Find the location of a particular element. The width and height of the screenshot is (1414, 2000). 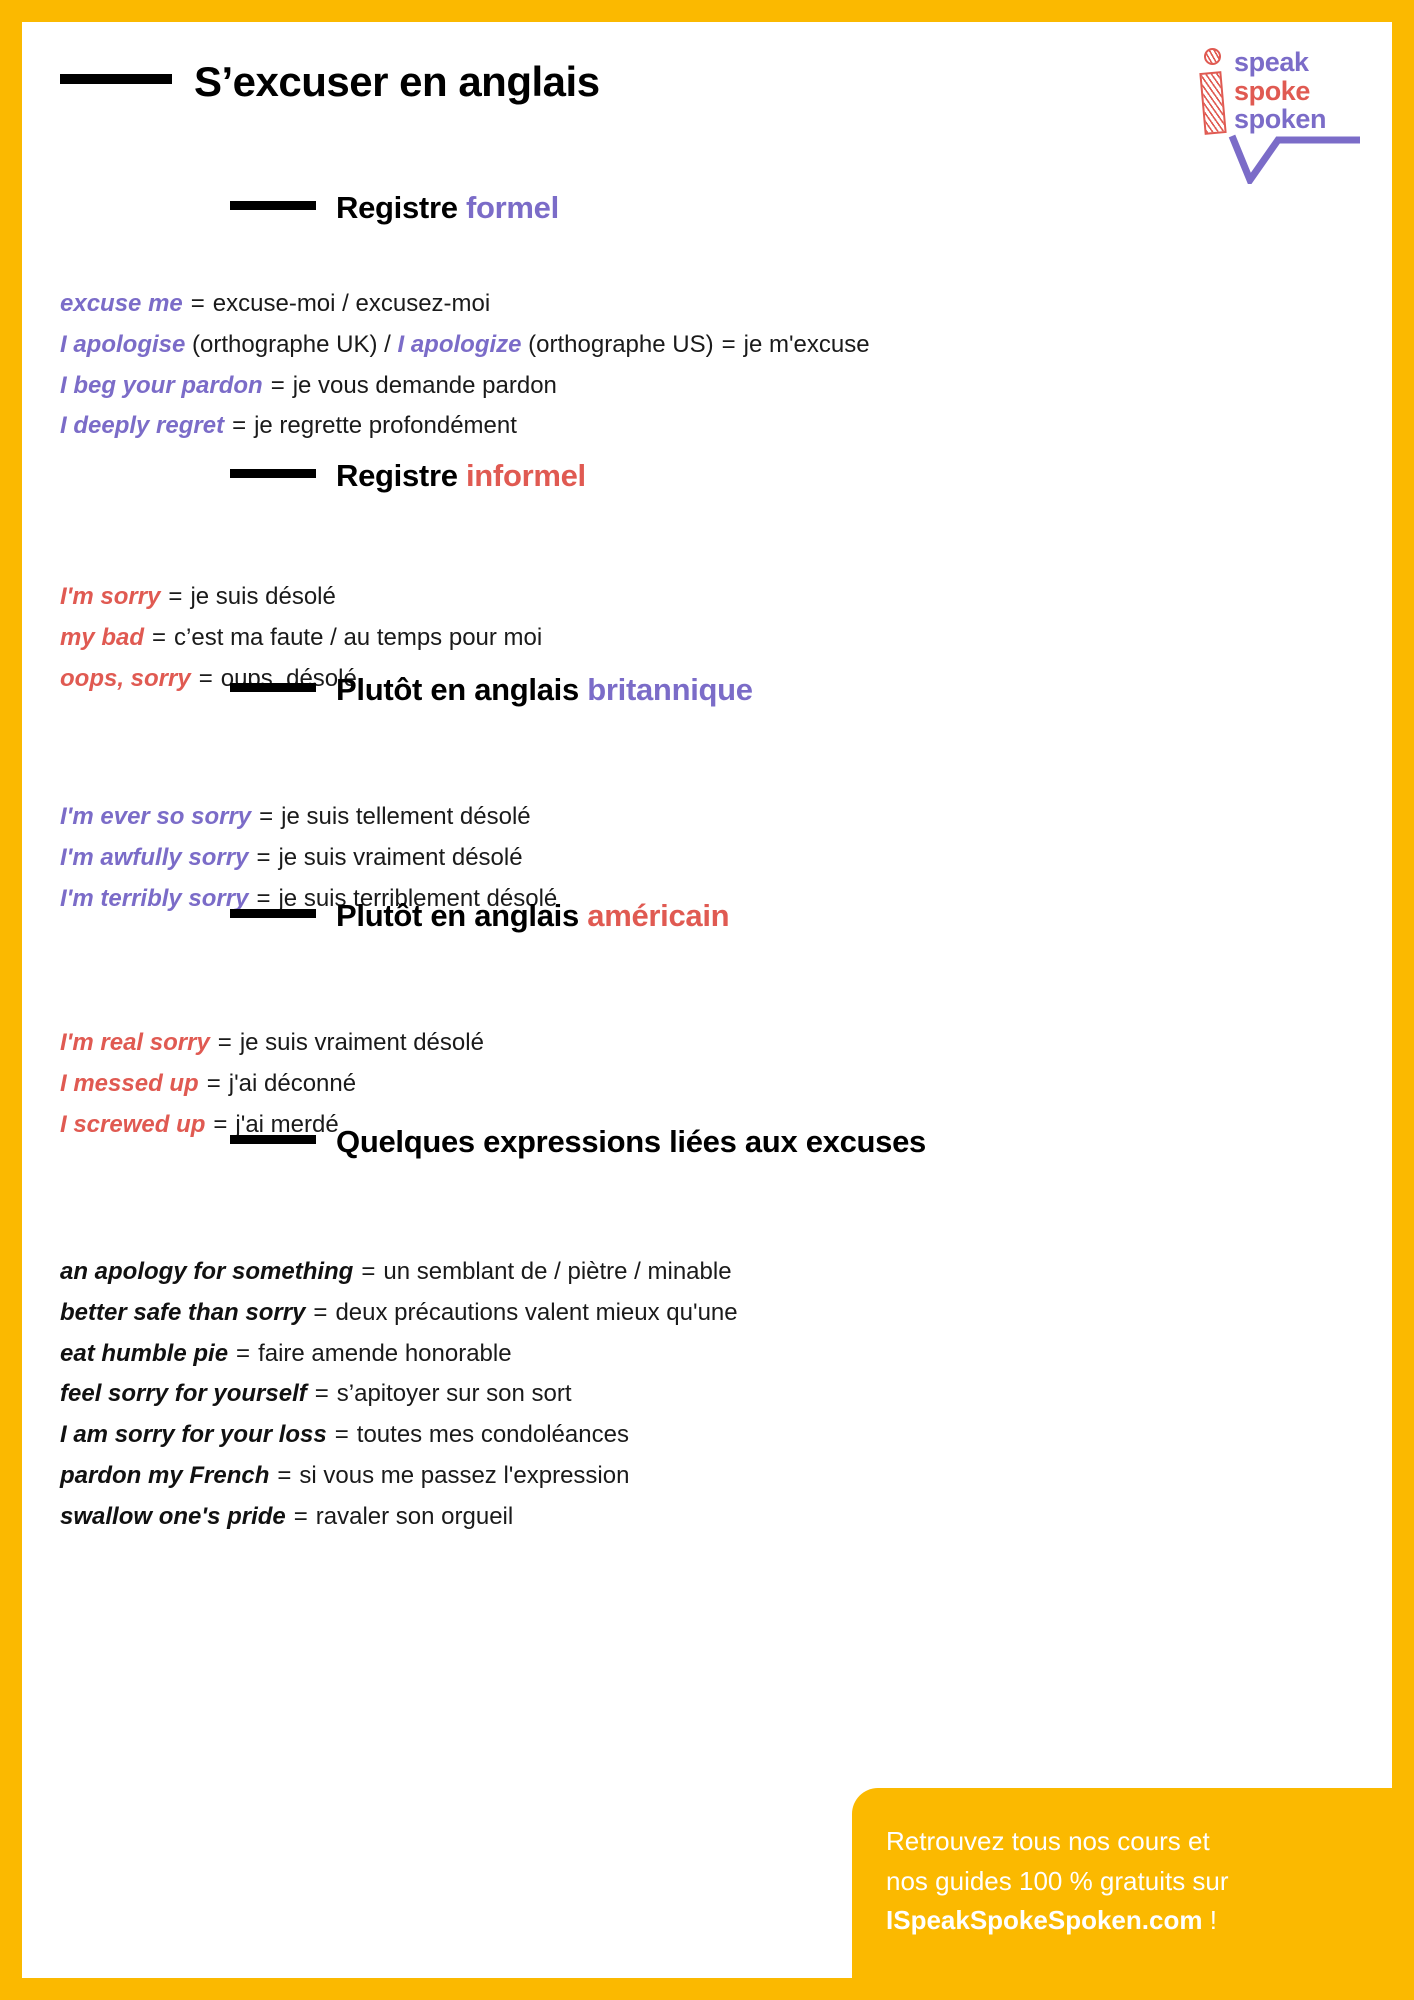

section-heading-text: Plutôt en anglais américain is located at coordinates (533, 916).